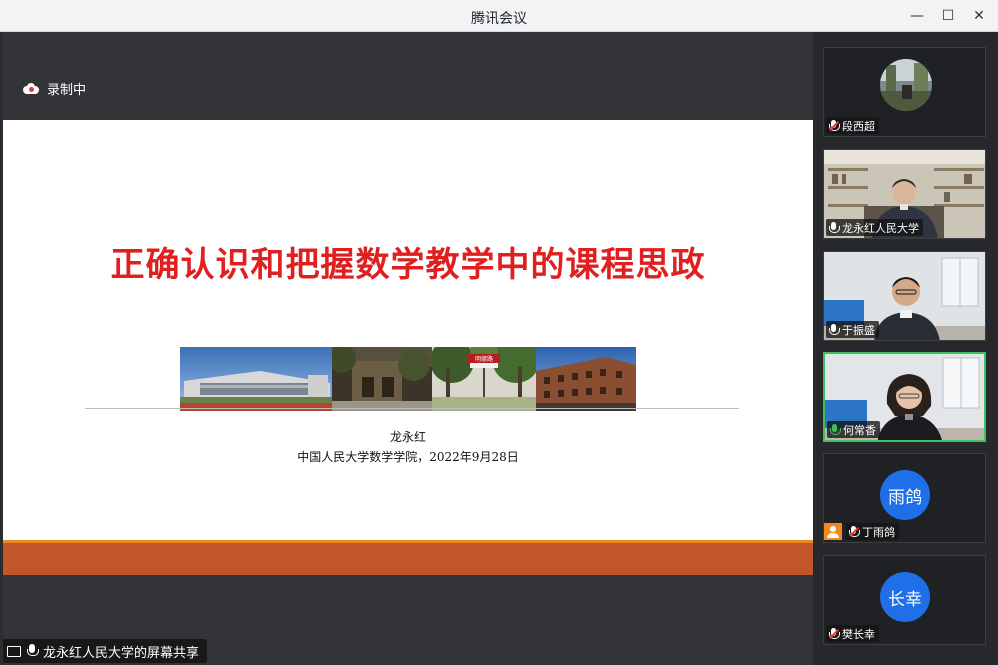 Image resolution: width=998 pixels, height=665 pixels. I want to click on participant-tile: 长幸 樊长幸, so click(904, 600).